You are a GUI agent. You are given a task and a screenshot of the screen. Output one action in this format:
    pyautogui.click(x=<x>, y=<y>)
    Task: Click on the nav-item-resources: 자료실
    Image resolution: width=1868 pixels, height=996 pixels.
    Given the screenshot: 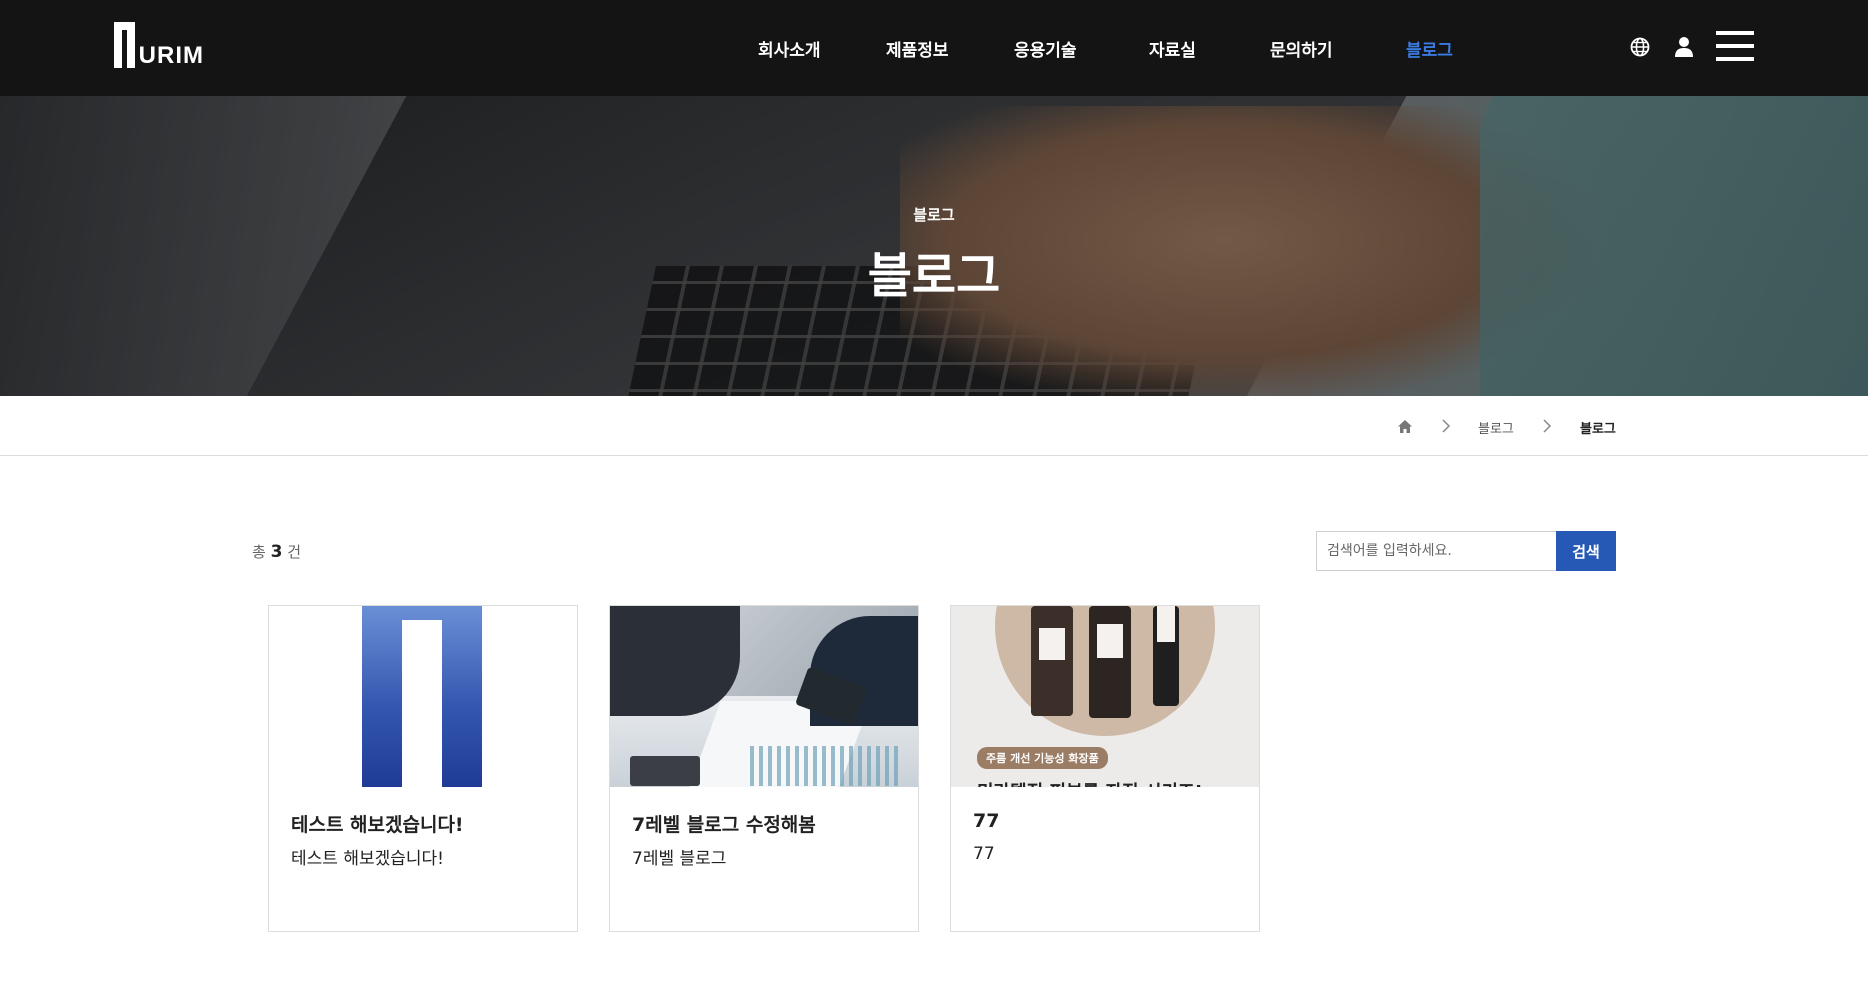 What is the action you would take?
    pyautogui.click(x=1172, y=48)
    